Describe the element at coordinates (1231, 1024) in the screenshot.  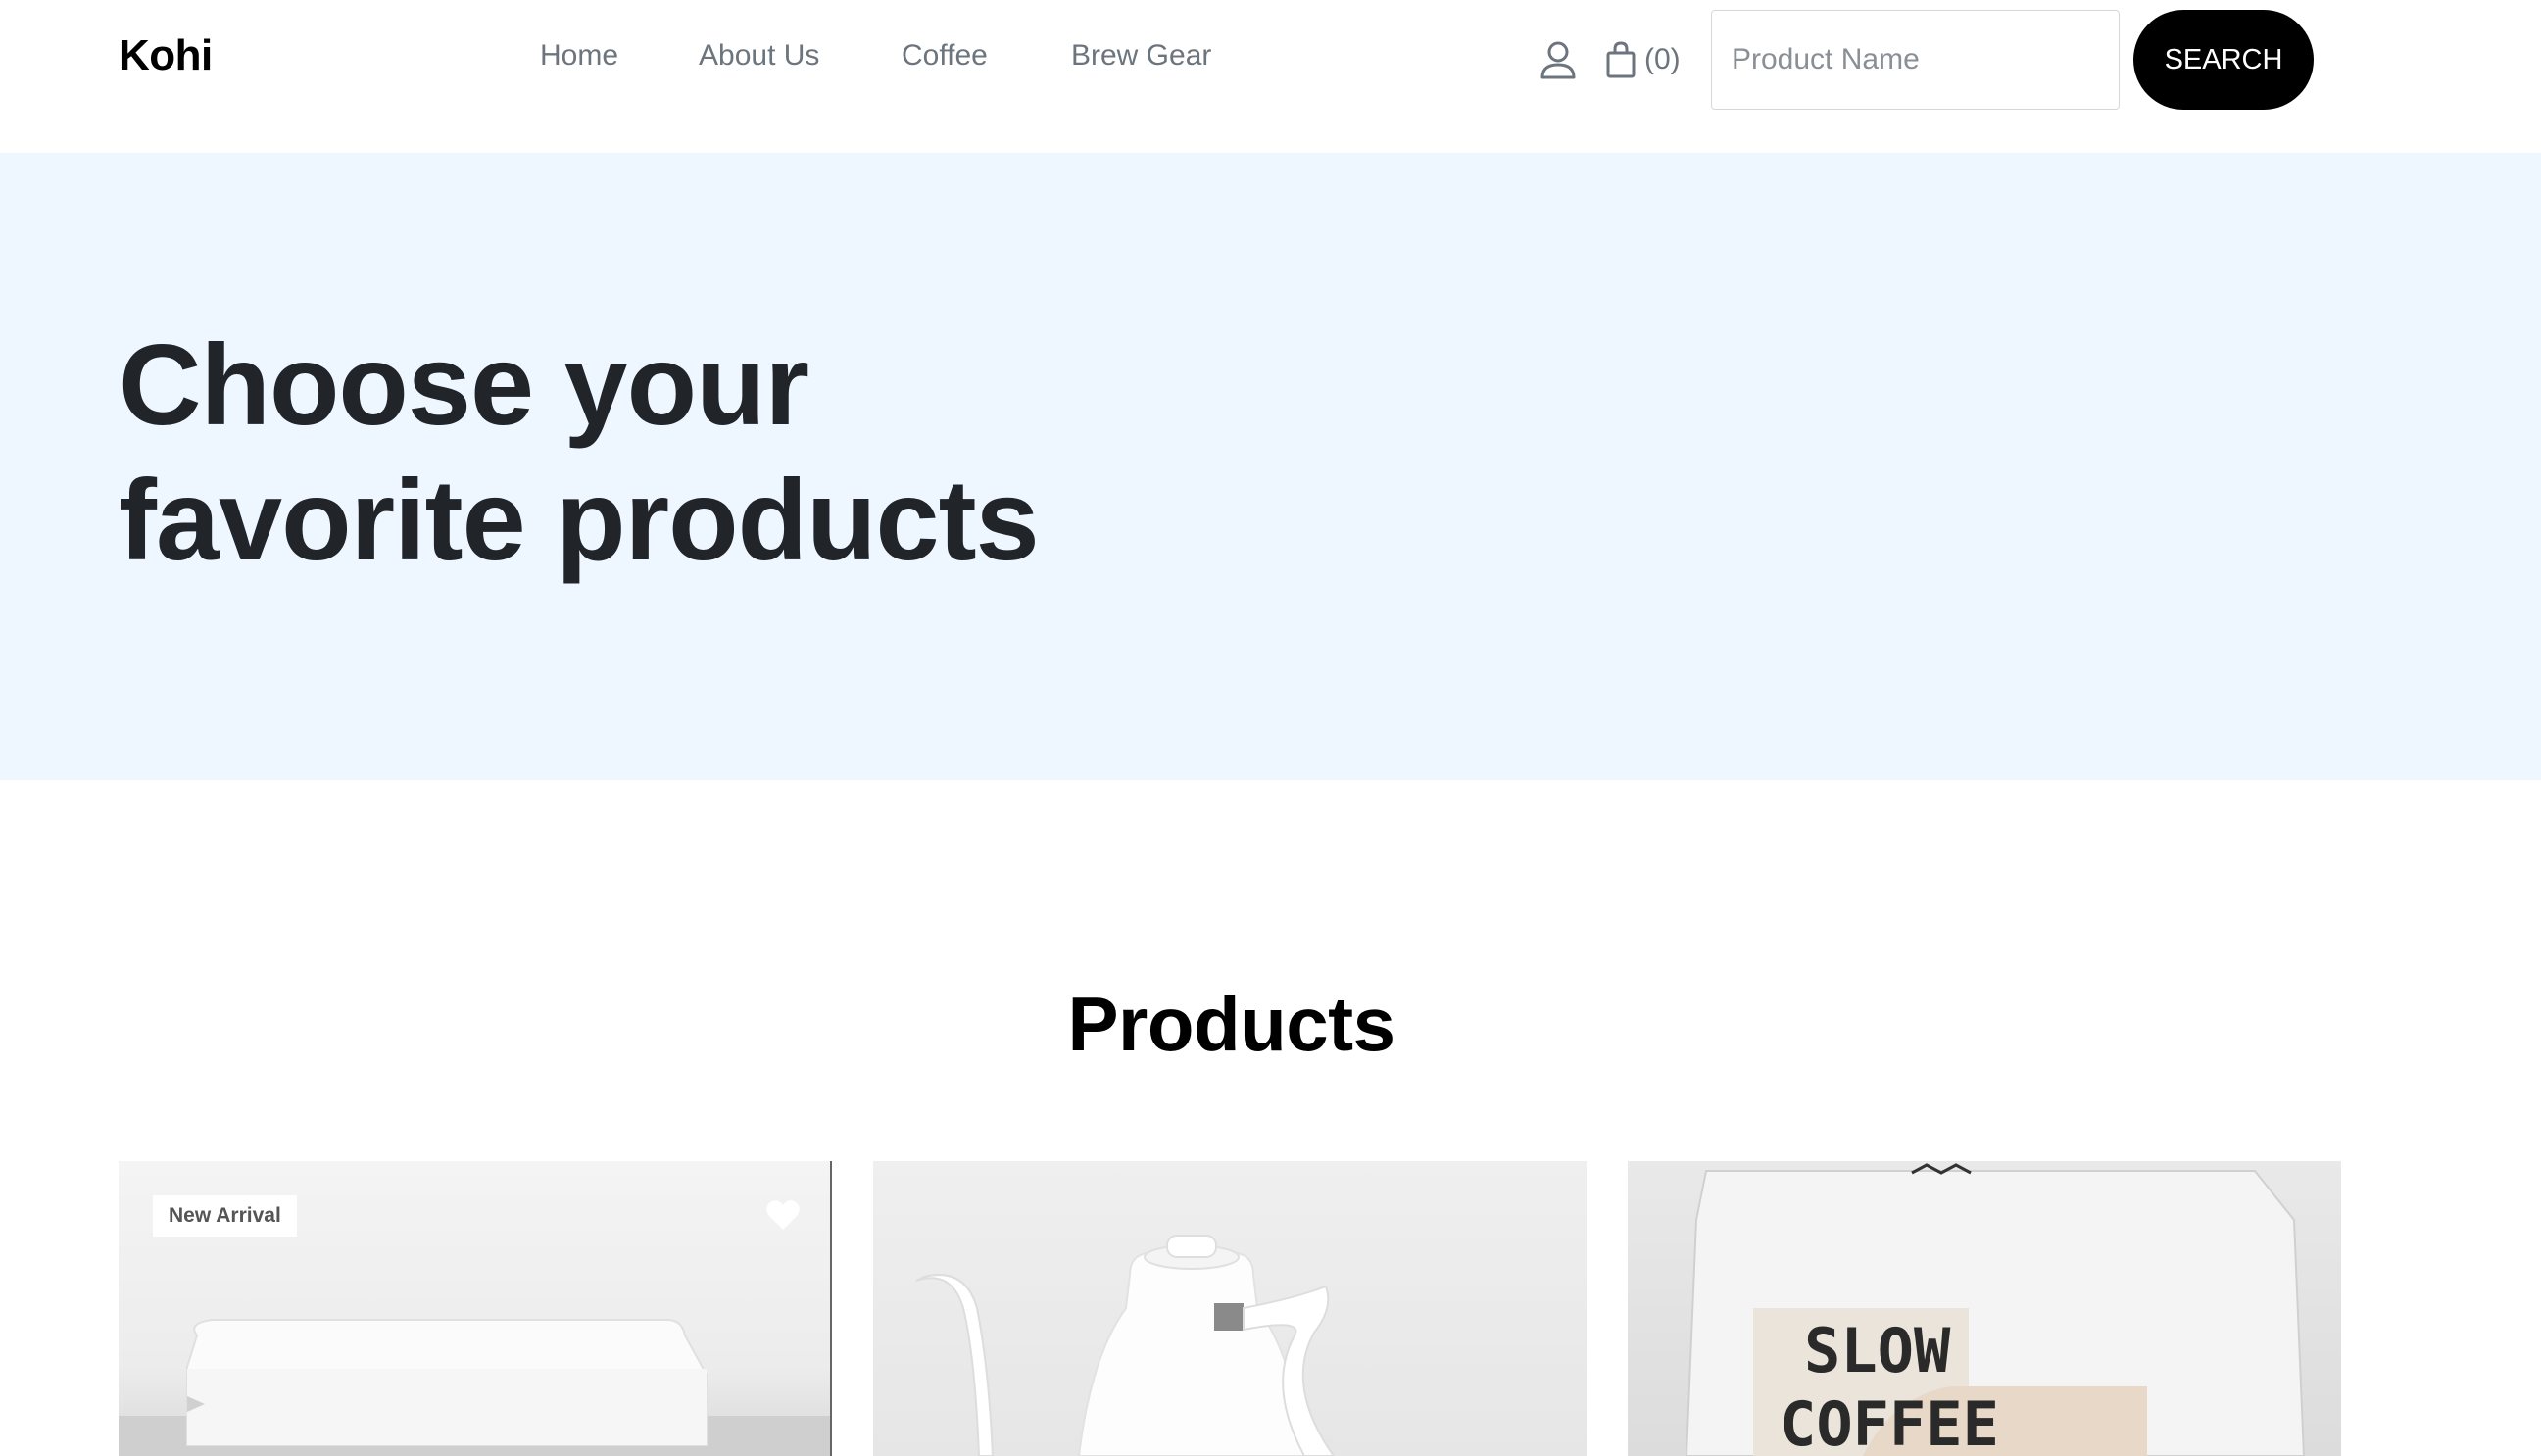
I see `products-heading: Products` at that location.